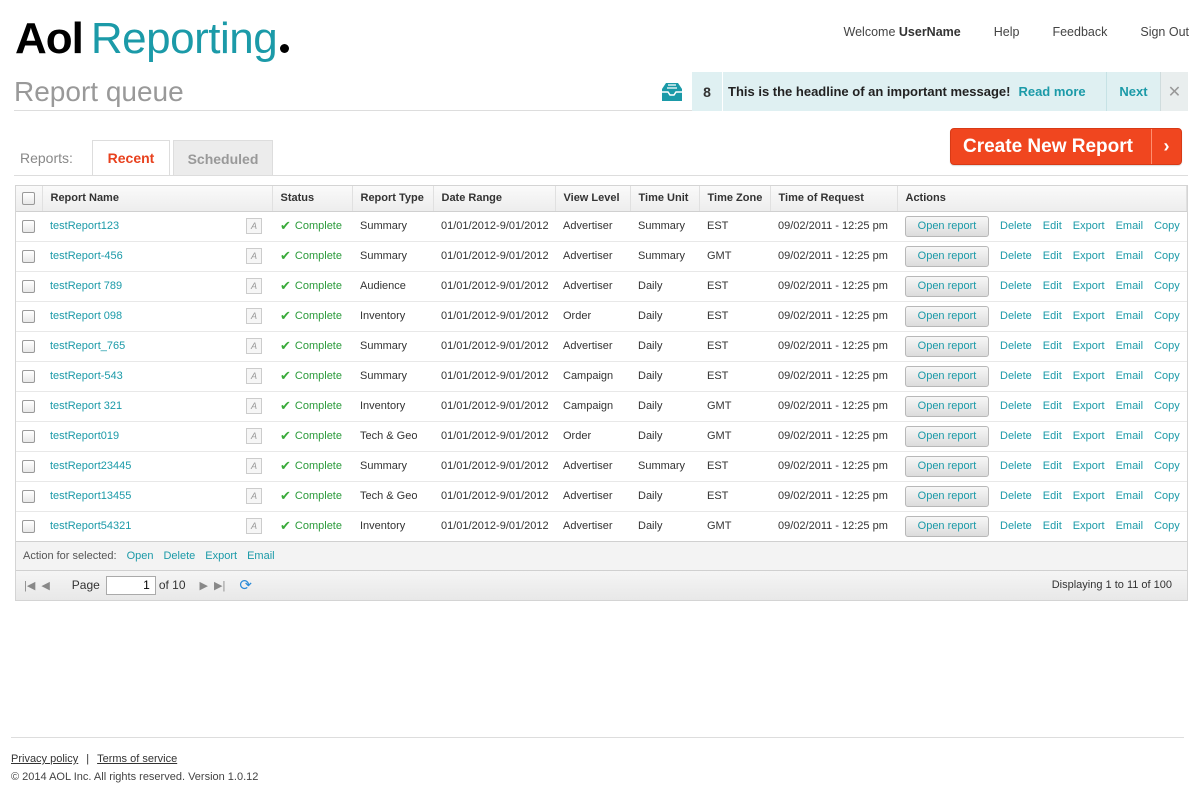 This screenshot has width=1200, height=800. What do you see at coordinates (179, 556) in the screenshot?
I see `bulk-delete-link: Delete` at bounding box center [179, 556].